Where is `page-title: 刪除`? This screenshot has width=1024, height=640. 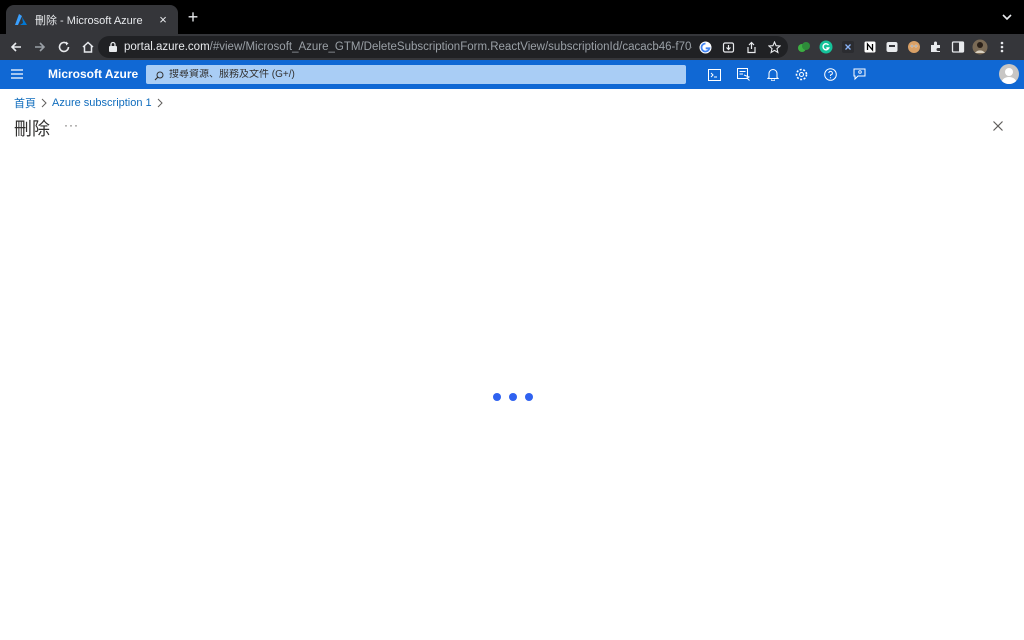 page-title: 刪除 is located at coordinates (32, 129).